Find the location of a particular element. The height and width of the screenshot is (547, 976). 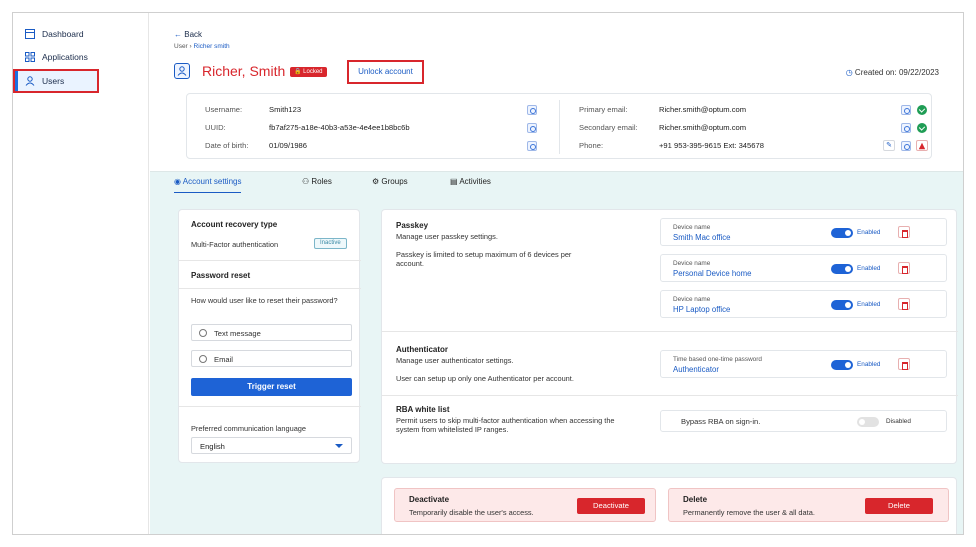

totp-value: Authenticator is located at coordinates (696, 369).